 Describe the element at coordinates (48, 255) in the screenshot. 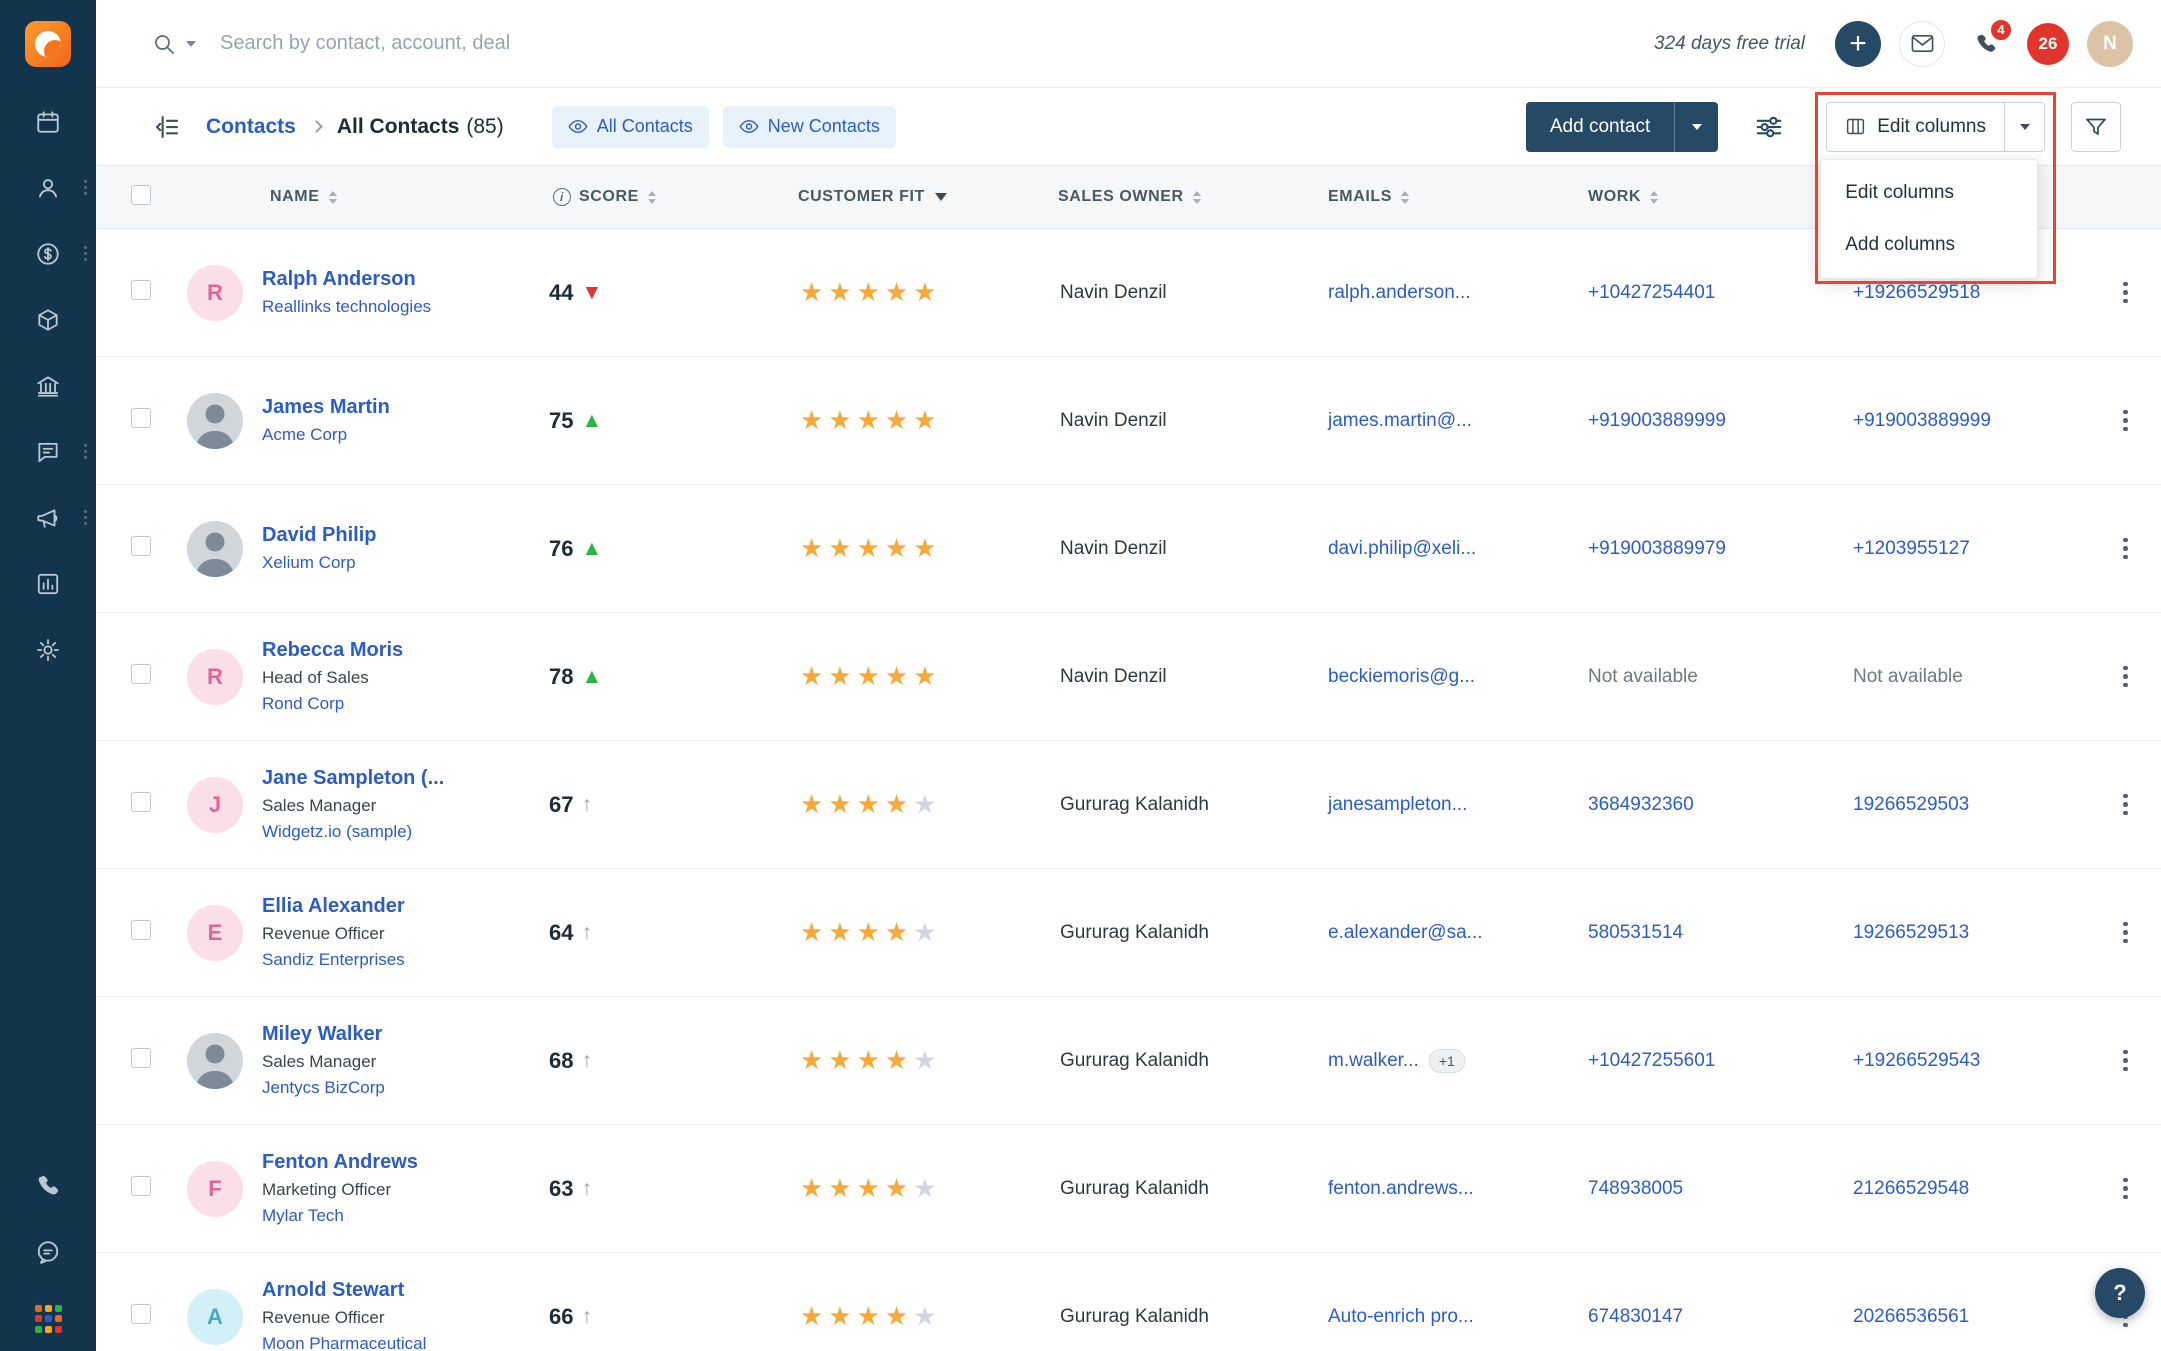

I see `sidebar-item-deals` at that location.